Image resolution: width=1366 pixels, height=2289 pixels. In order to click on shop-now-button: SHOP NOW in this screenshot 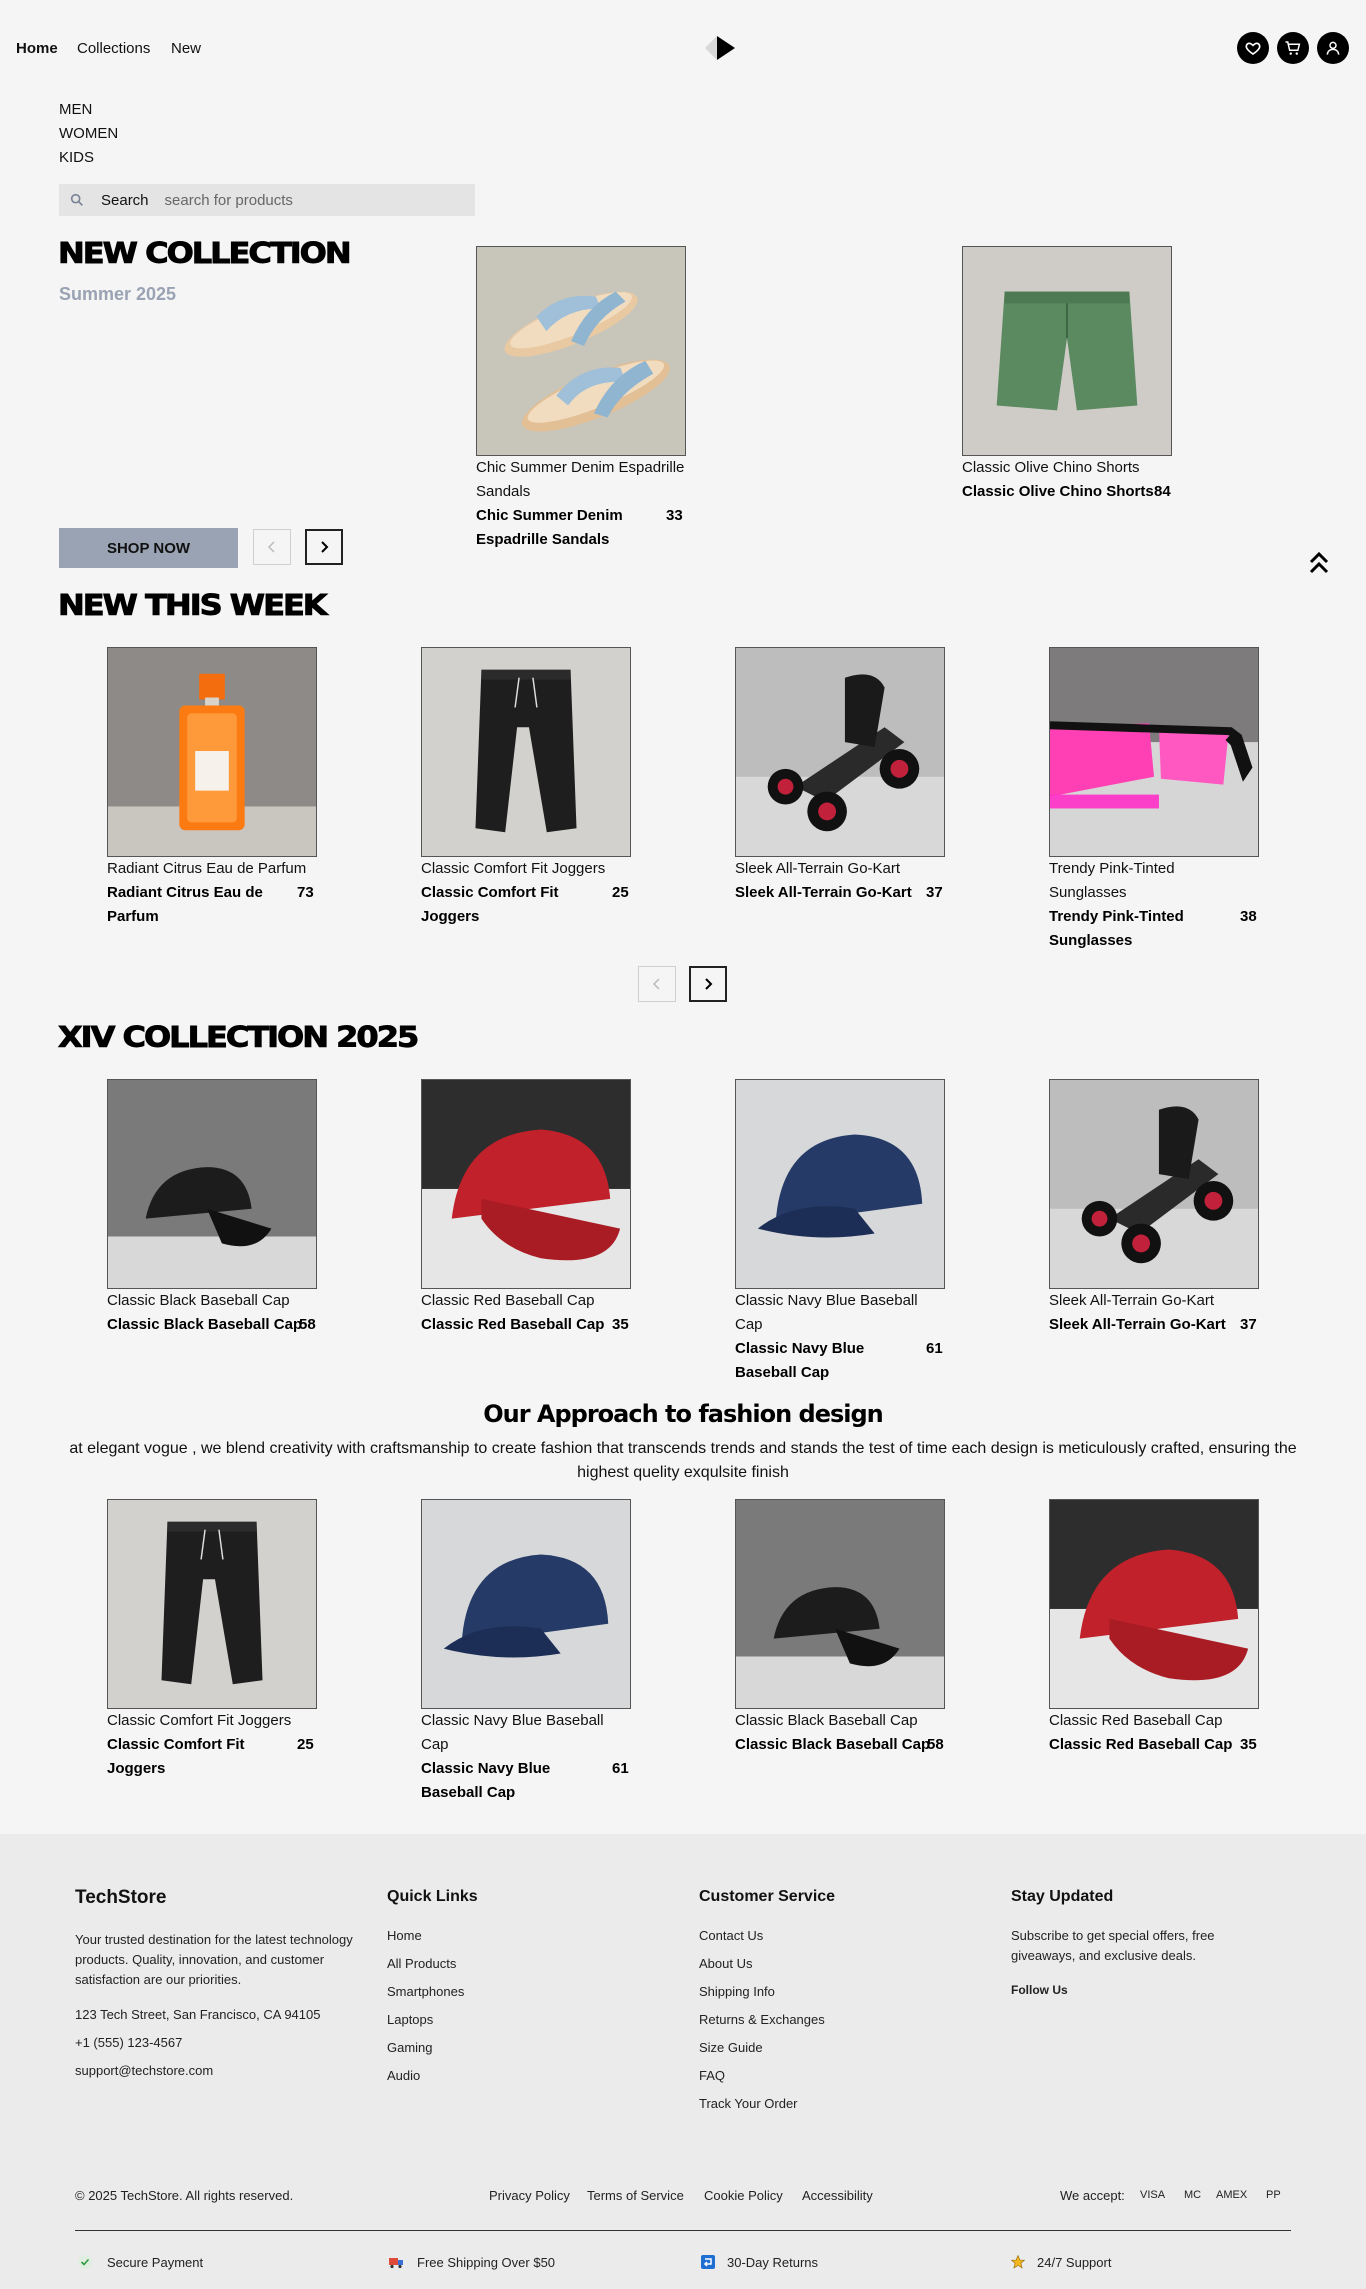, I will do `click(148, 548)`.